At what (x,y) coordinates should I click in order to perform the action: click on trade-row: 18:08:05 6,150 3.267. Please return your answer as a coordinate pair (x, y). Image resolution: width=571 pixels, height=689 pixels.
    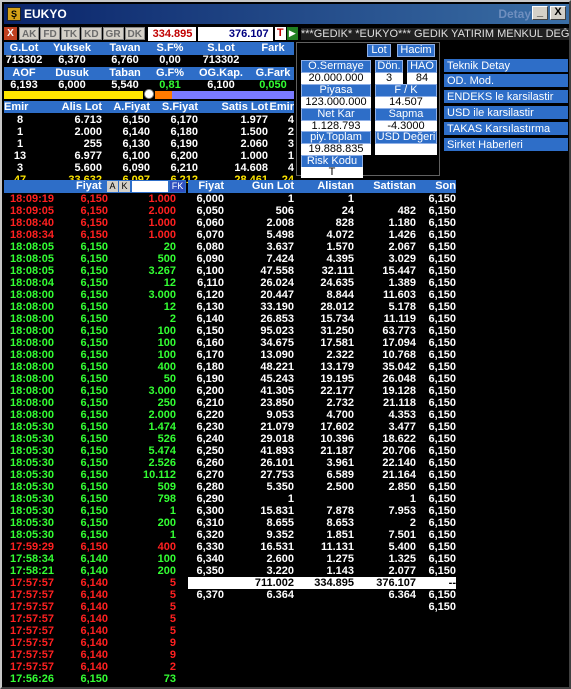
    Looking at the image, I should click on (90, 271).